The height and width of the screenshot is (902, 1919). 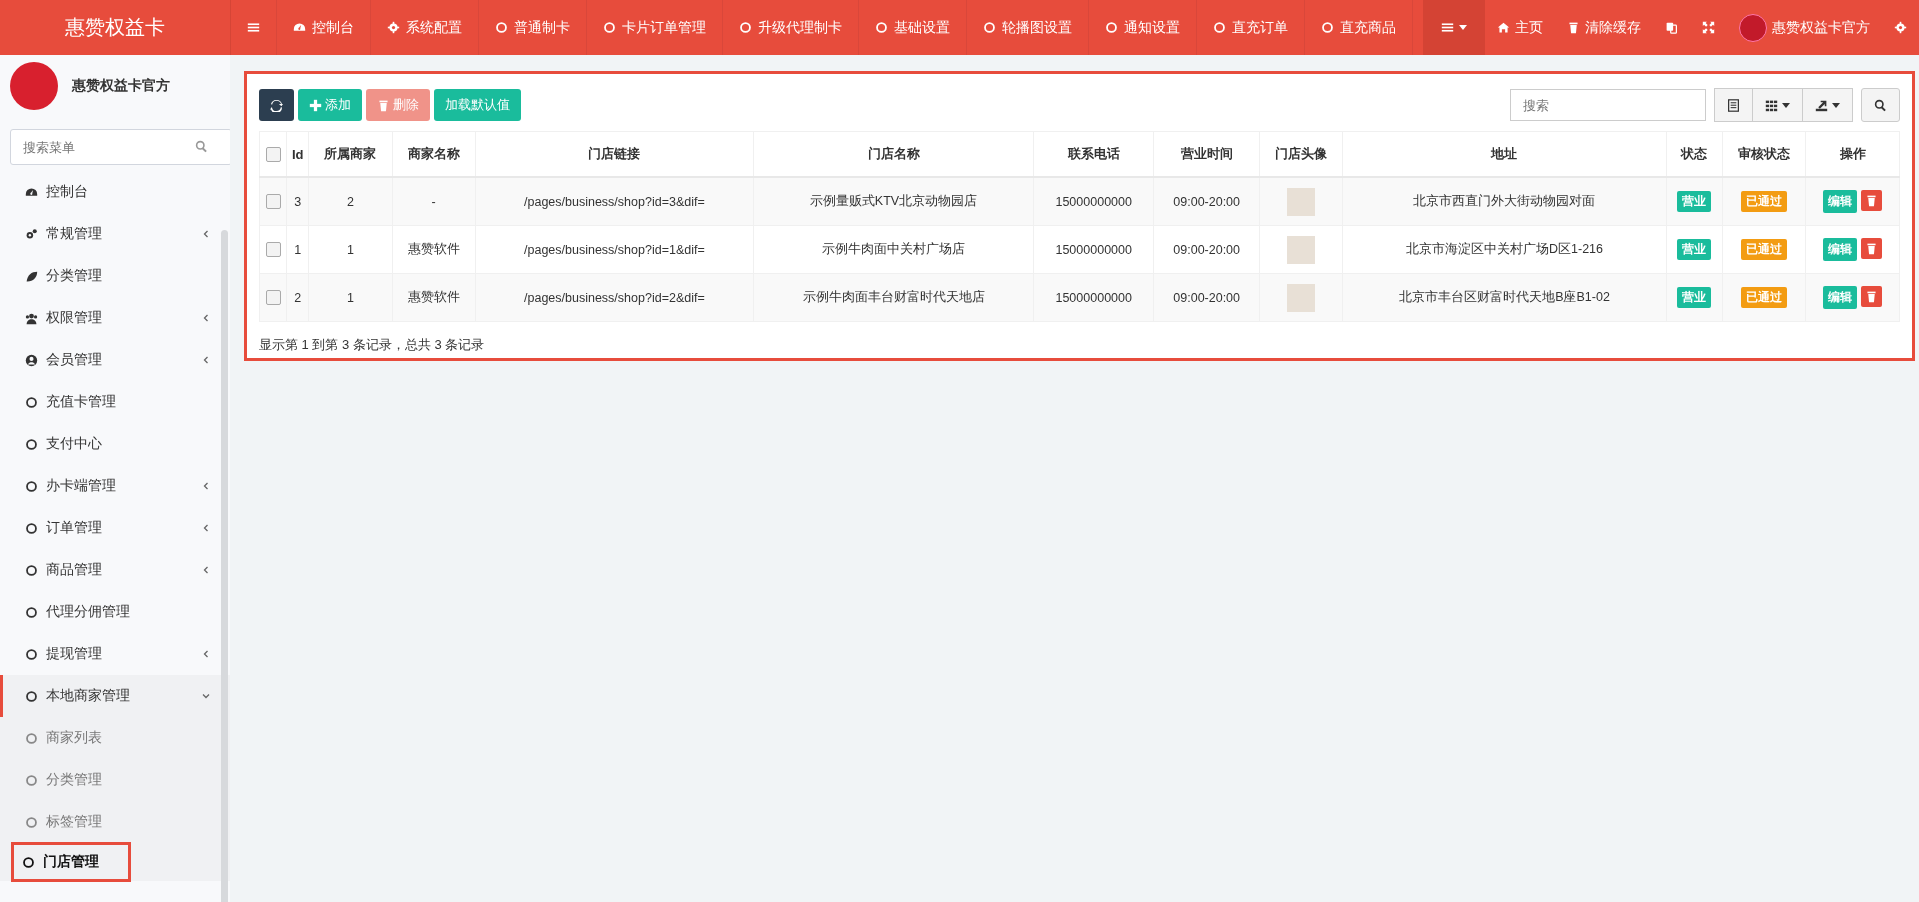 I want to click on search-icon, so click(x=1880, y=105).